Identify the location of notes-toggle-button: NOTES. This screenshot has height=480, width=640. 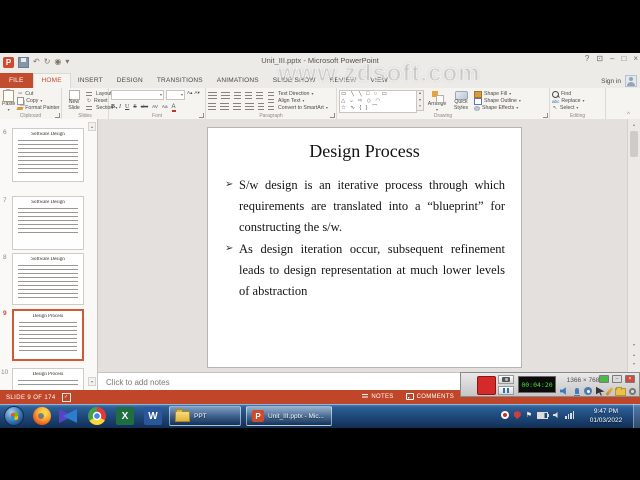
(377, 397).